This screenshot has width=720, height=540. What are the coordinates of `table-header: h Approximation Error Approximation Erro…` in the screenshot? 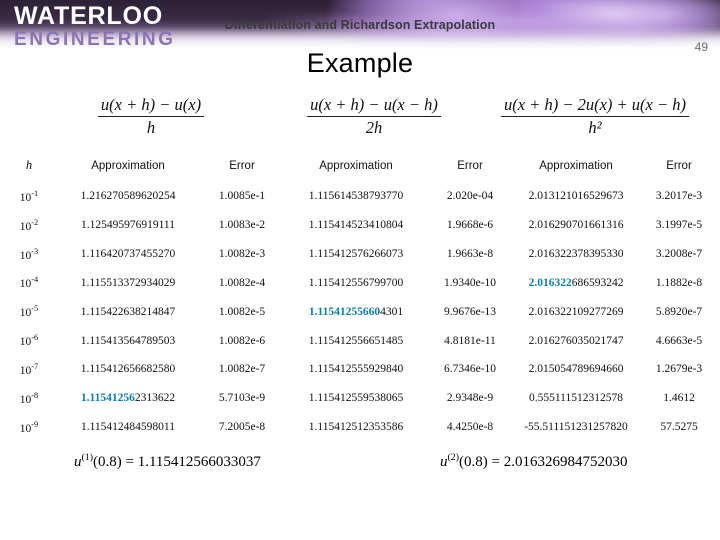 It's located at (360, 170).